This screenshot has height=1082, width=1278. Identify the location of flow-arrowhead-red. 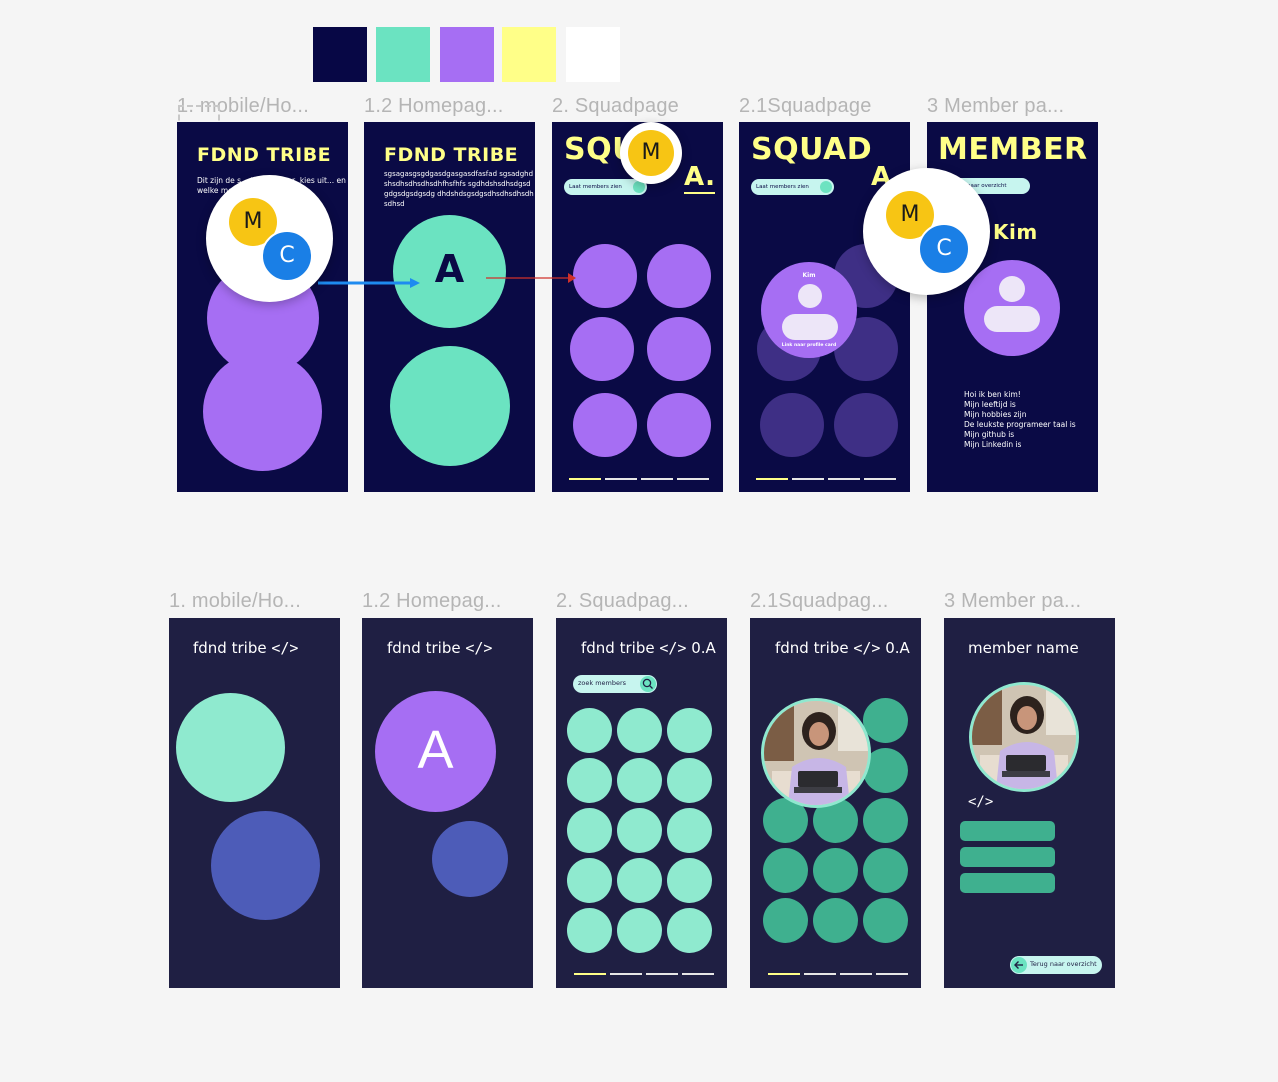
(572, 278).